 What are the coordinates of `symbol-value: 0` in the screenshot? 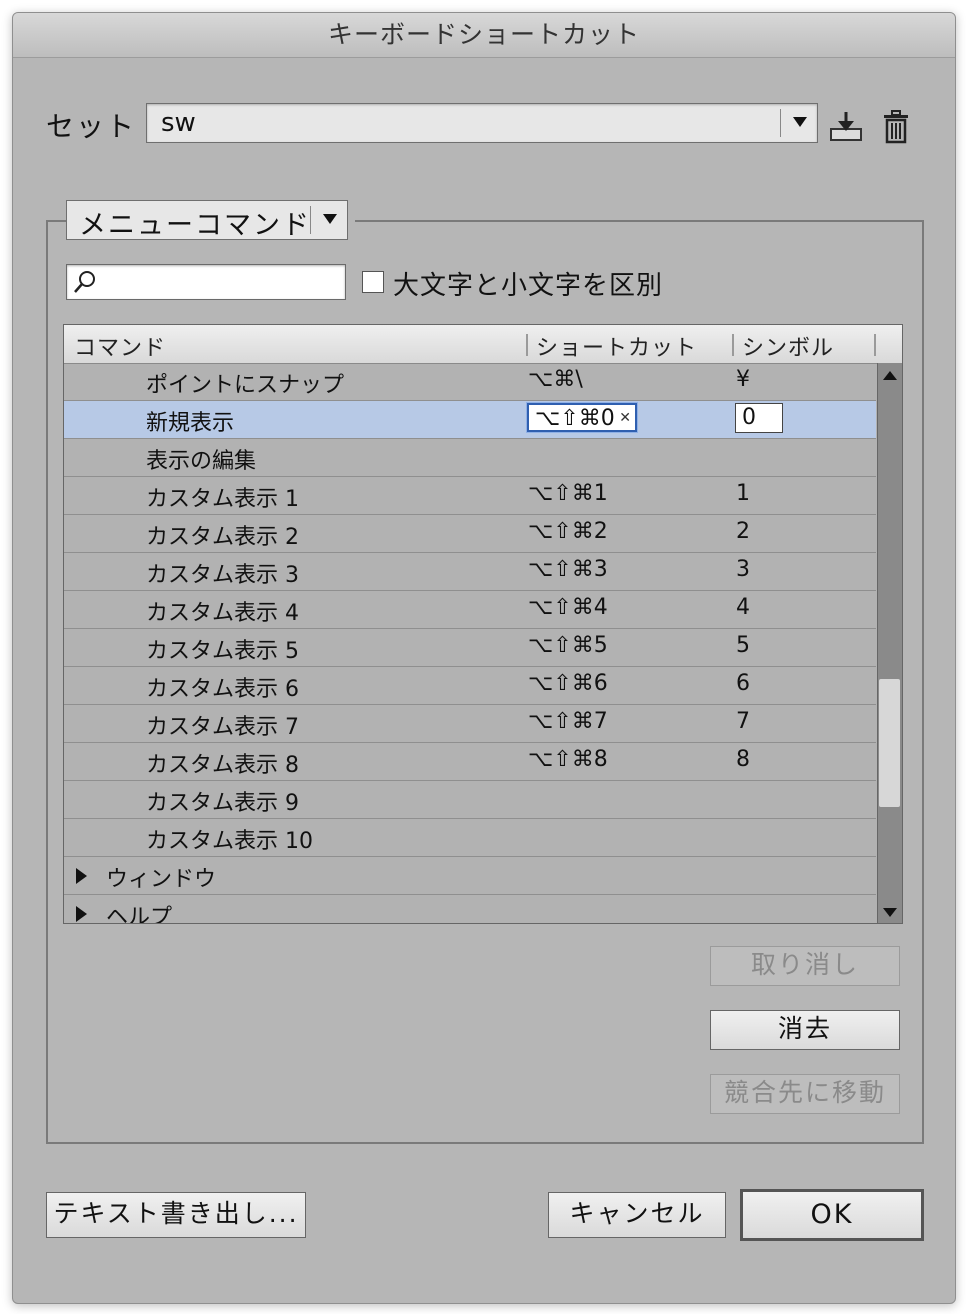 It's located at (749, 417).